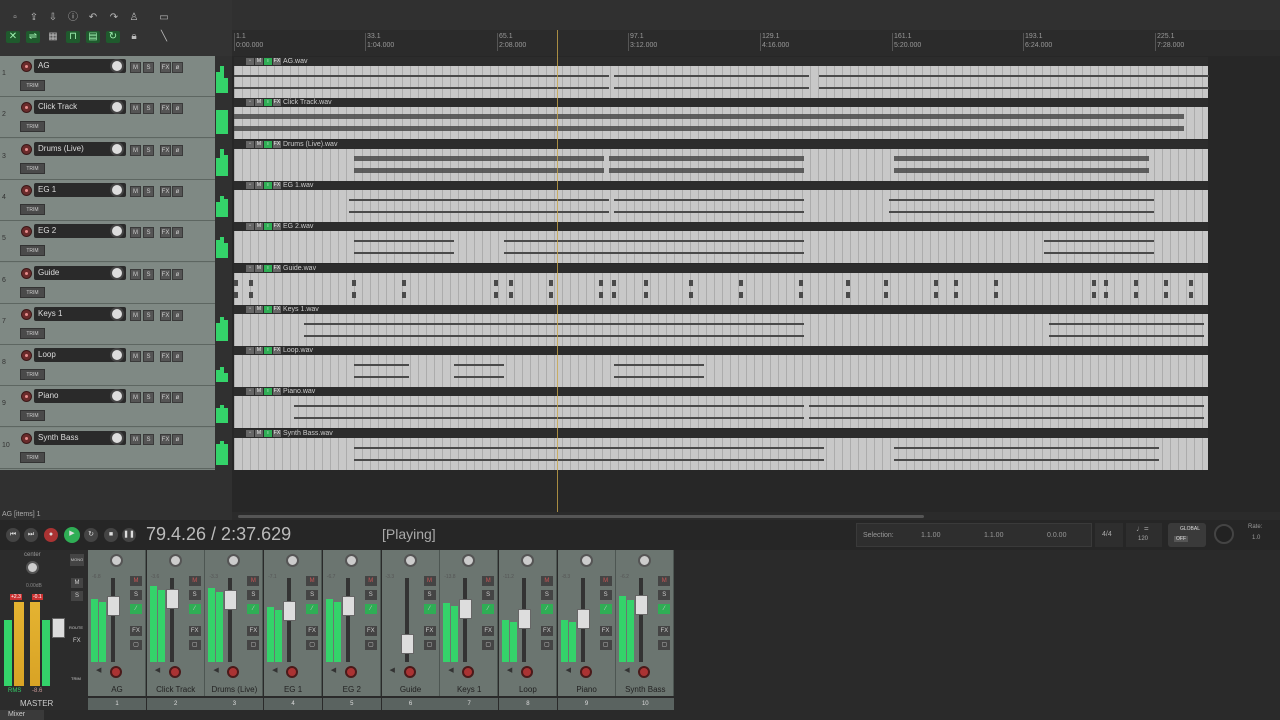 Image resolution: width=1280 pixels, height=720 pixels. Describe the element at coordinates (107, 366) in the screenshot. I see `track-header: 8 Loop M S FX ø TRIM` at that location.